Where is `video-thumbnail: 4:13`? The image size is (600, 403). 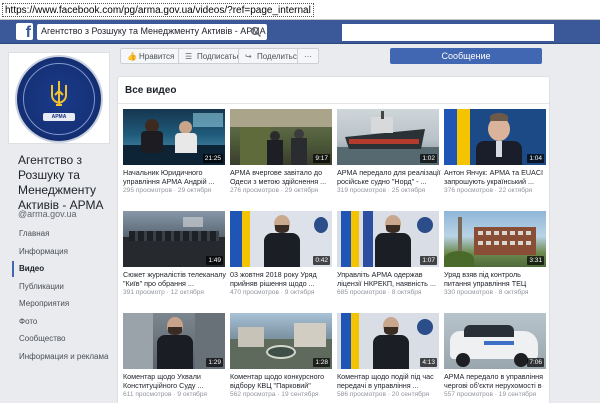
video-thumbnail: 4:13 is located at coordinates (388, 341).